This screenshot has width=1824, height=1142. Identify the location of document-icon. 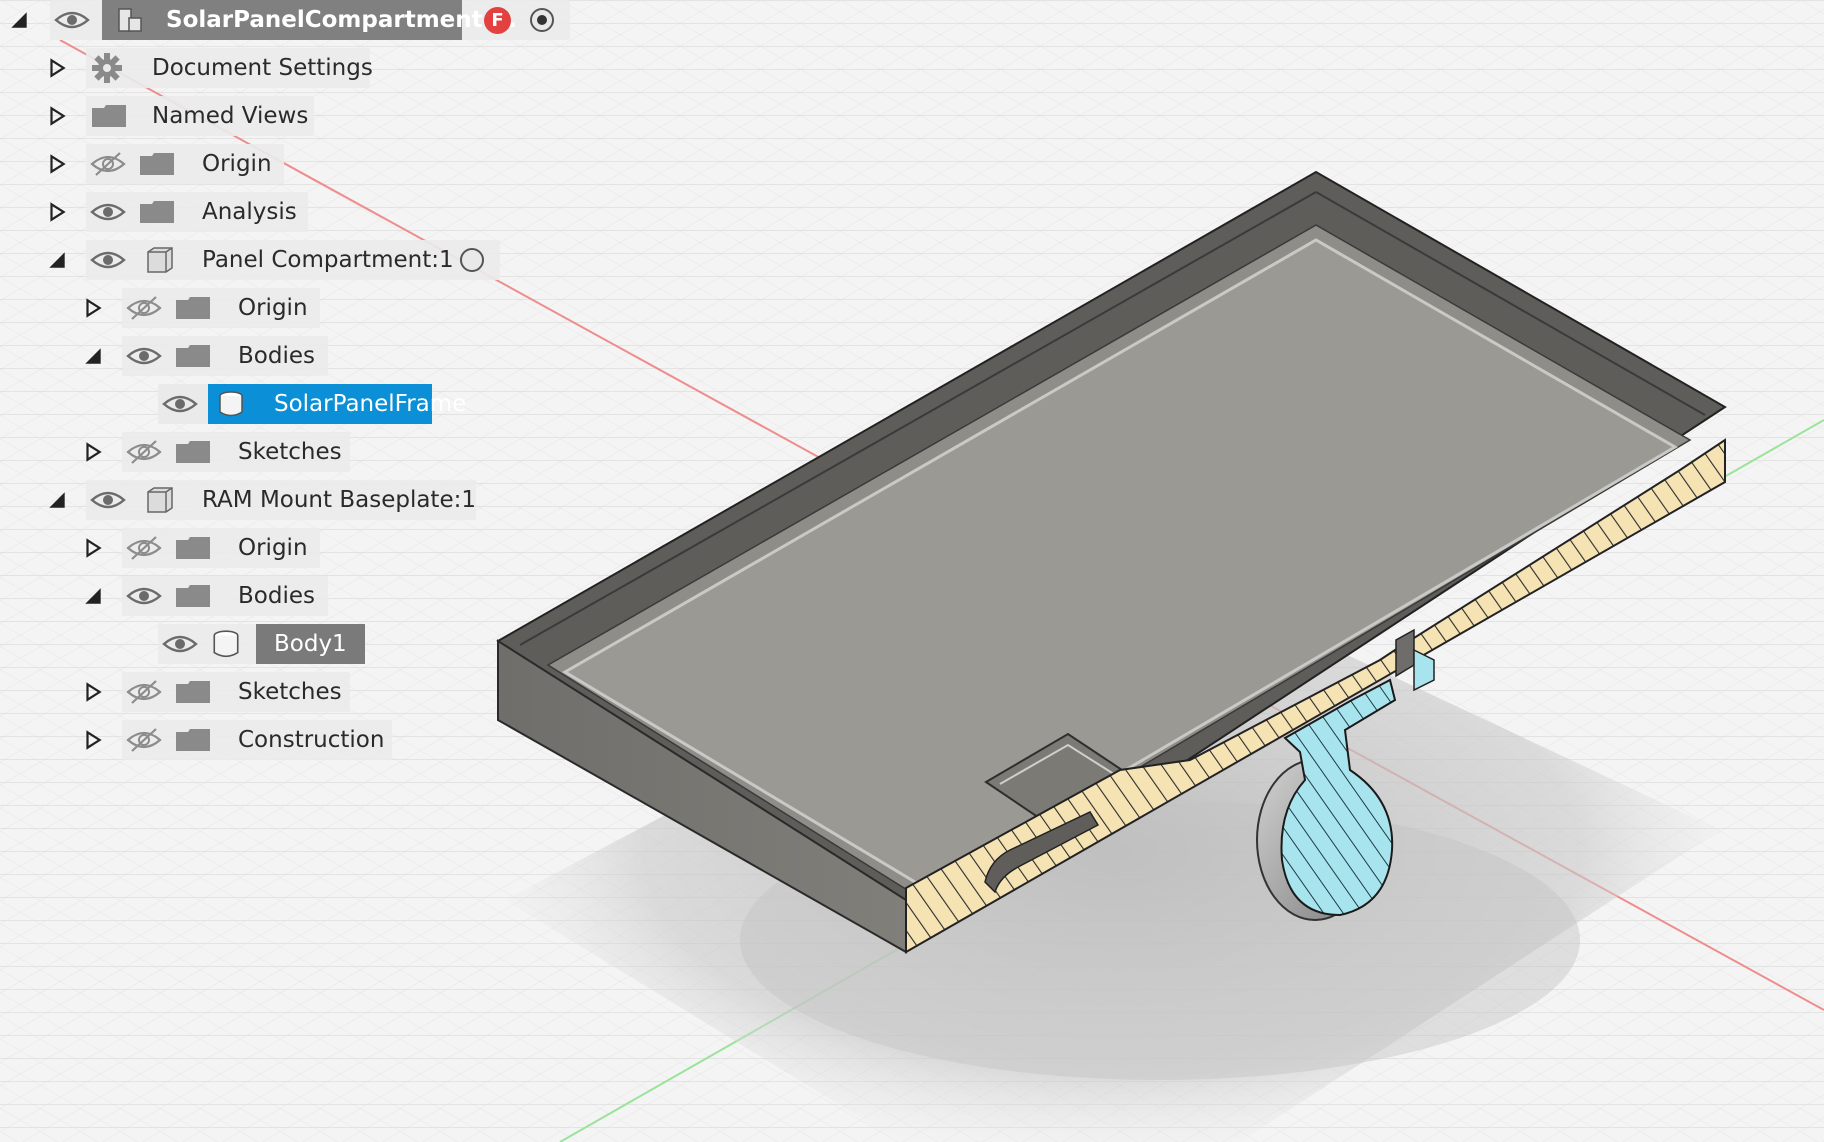
(130, 20).